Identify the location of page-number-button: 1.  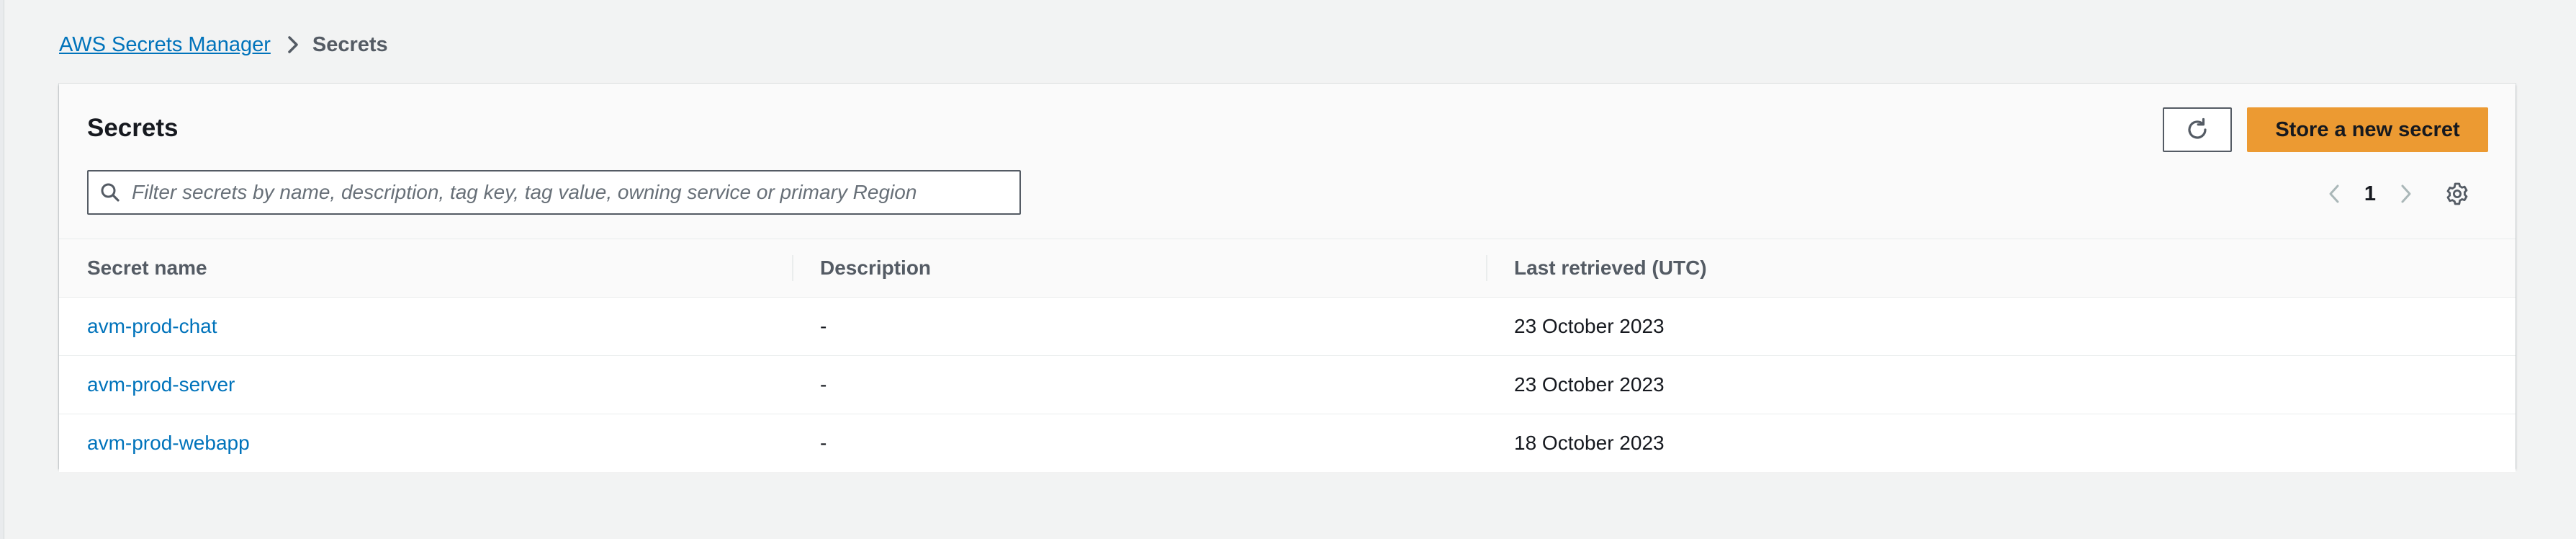
(2370, 194).